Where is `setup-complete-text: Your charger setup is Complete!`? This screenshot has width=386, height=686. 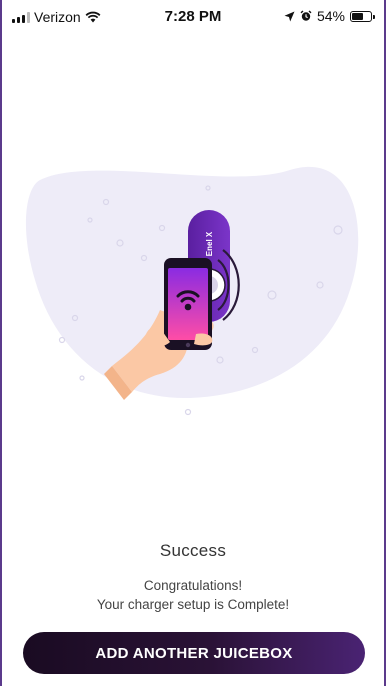
setup-complete-text: Your charger setup is Complete! is located at coordinates (193, 604).